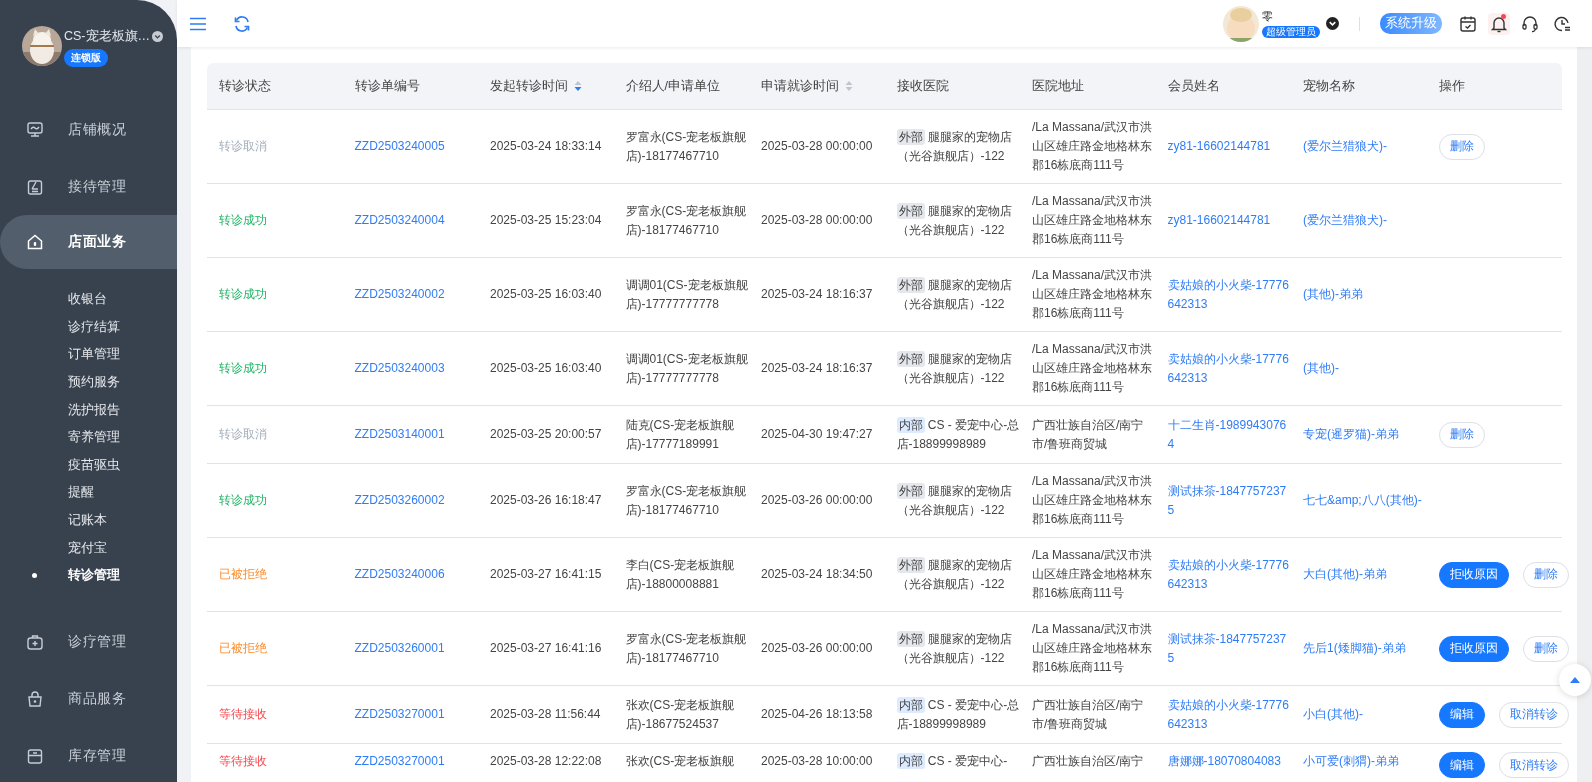  I want to click on menu-label: 接待管理, so click(97, 186).